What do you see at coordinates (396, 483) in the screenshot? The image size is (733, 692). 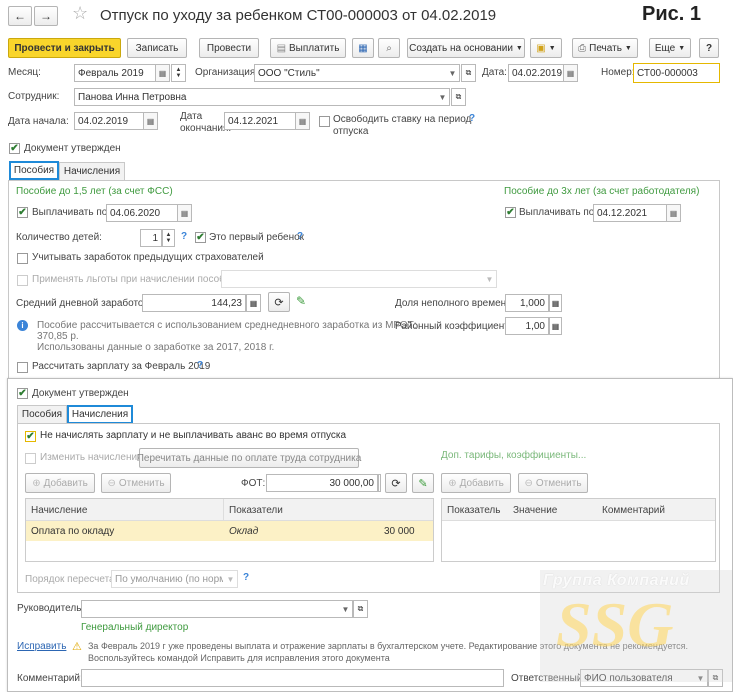 I see `fot-refresh-button: ⟳` at bounding box center [396, 483].